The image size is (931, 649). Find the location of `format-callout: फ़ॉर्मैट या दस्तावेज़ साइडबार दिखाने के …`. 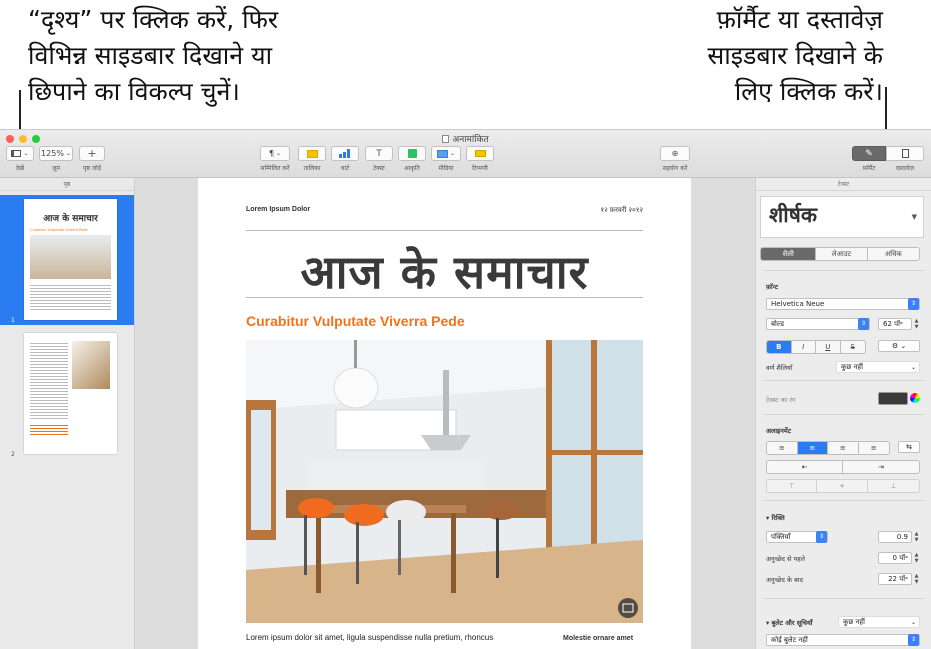

format-callout: फ़ॉर्मैट या दस्तावेज़ साइडबार दिखाने के … is located at coordinates (763, 56).